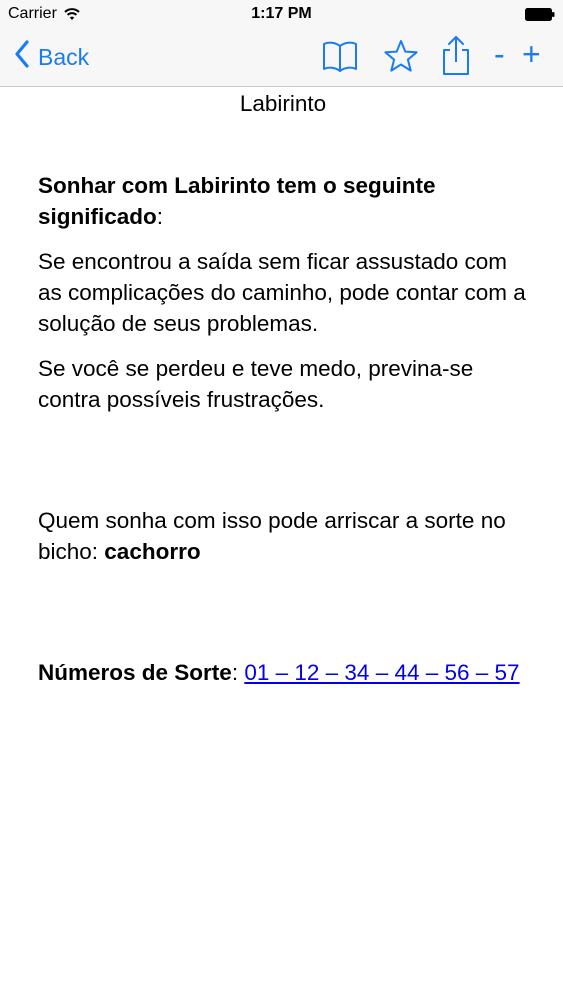 This screenshot has width=563, height=1000. I want to click on battery-icon, so click(540, 14).